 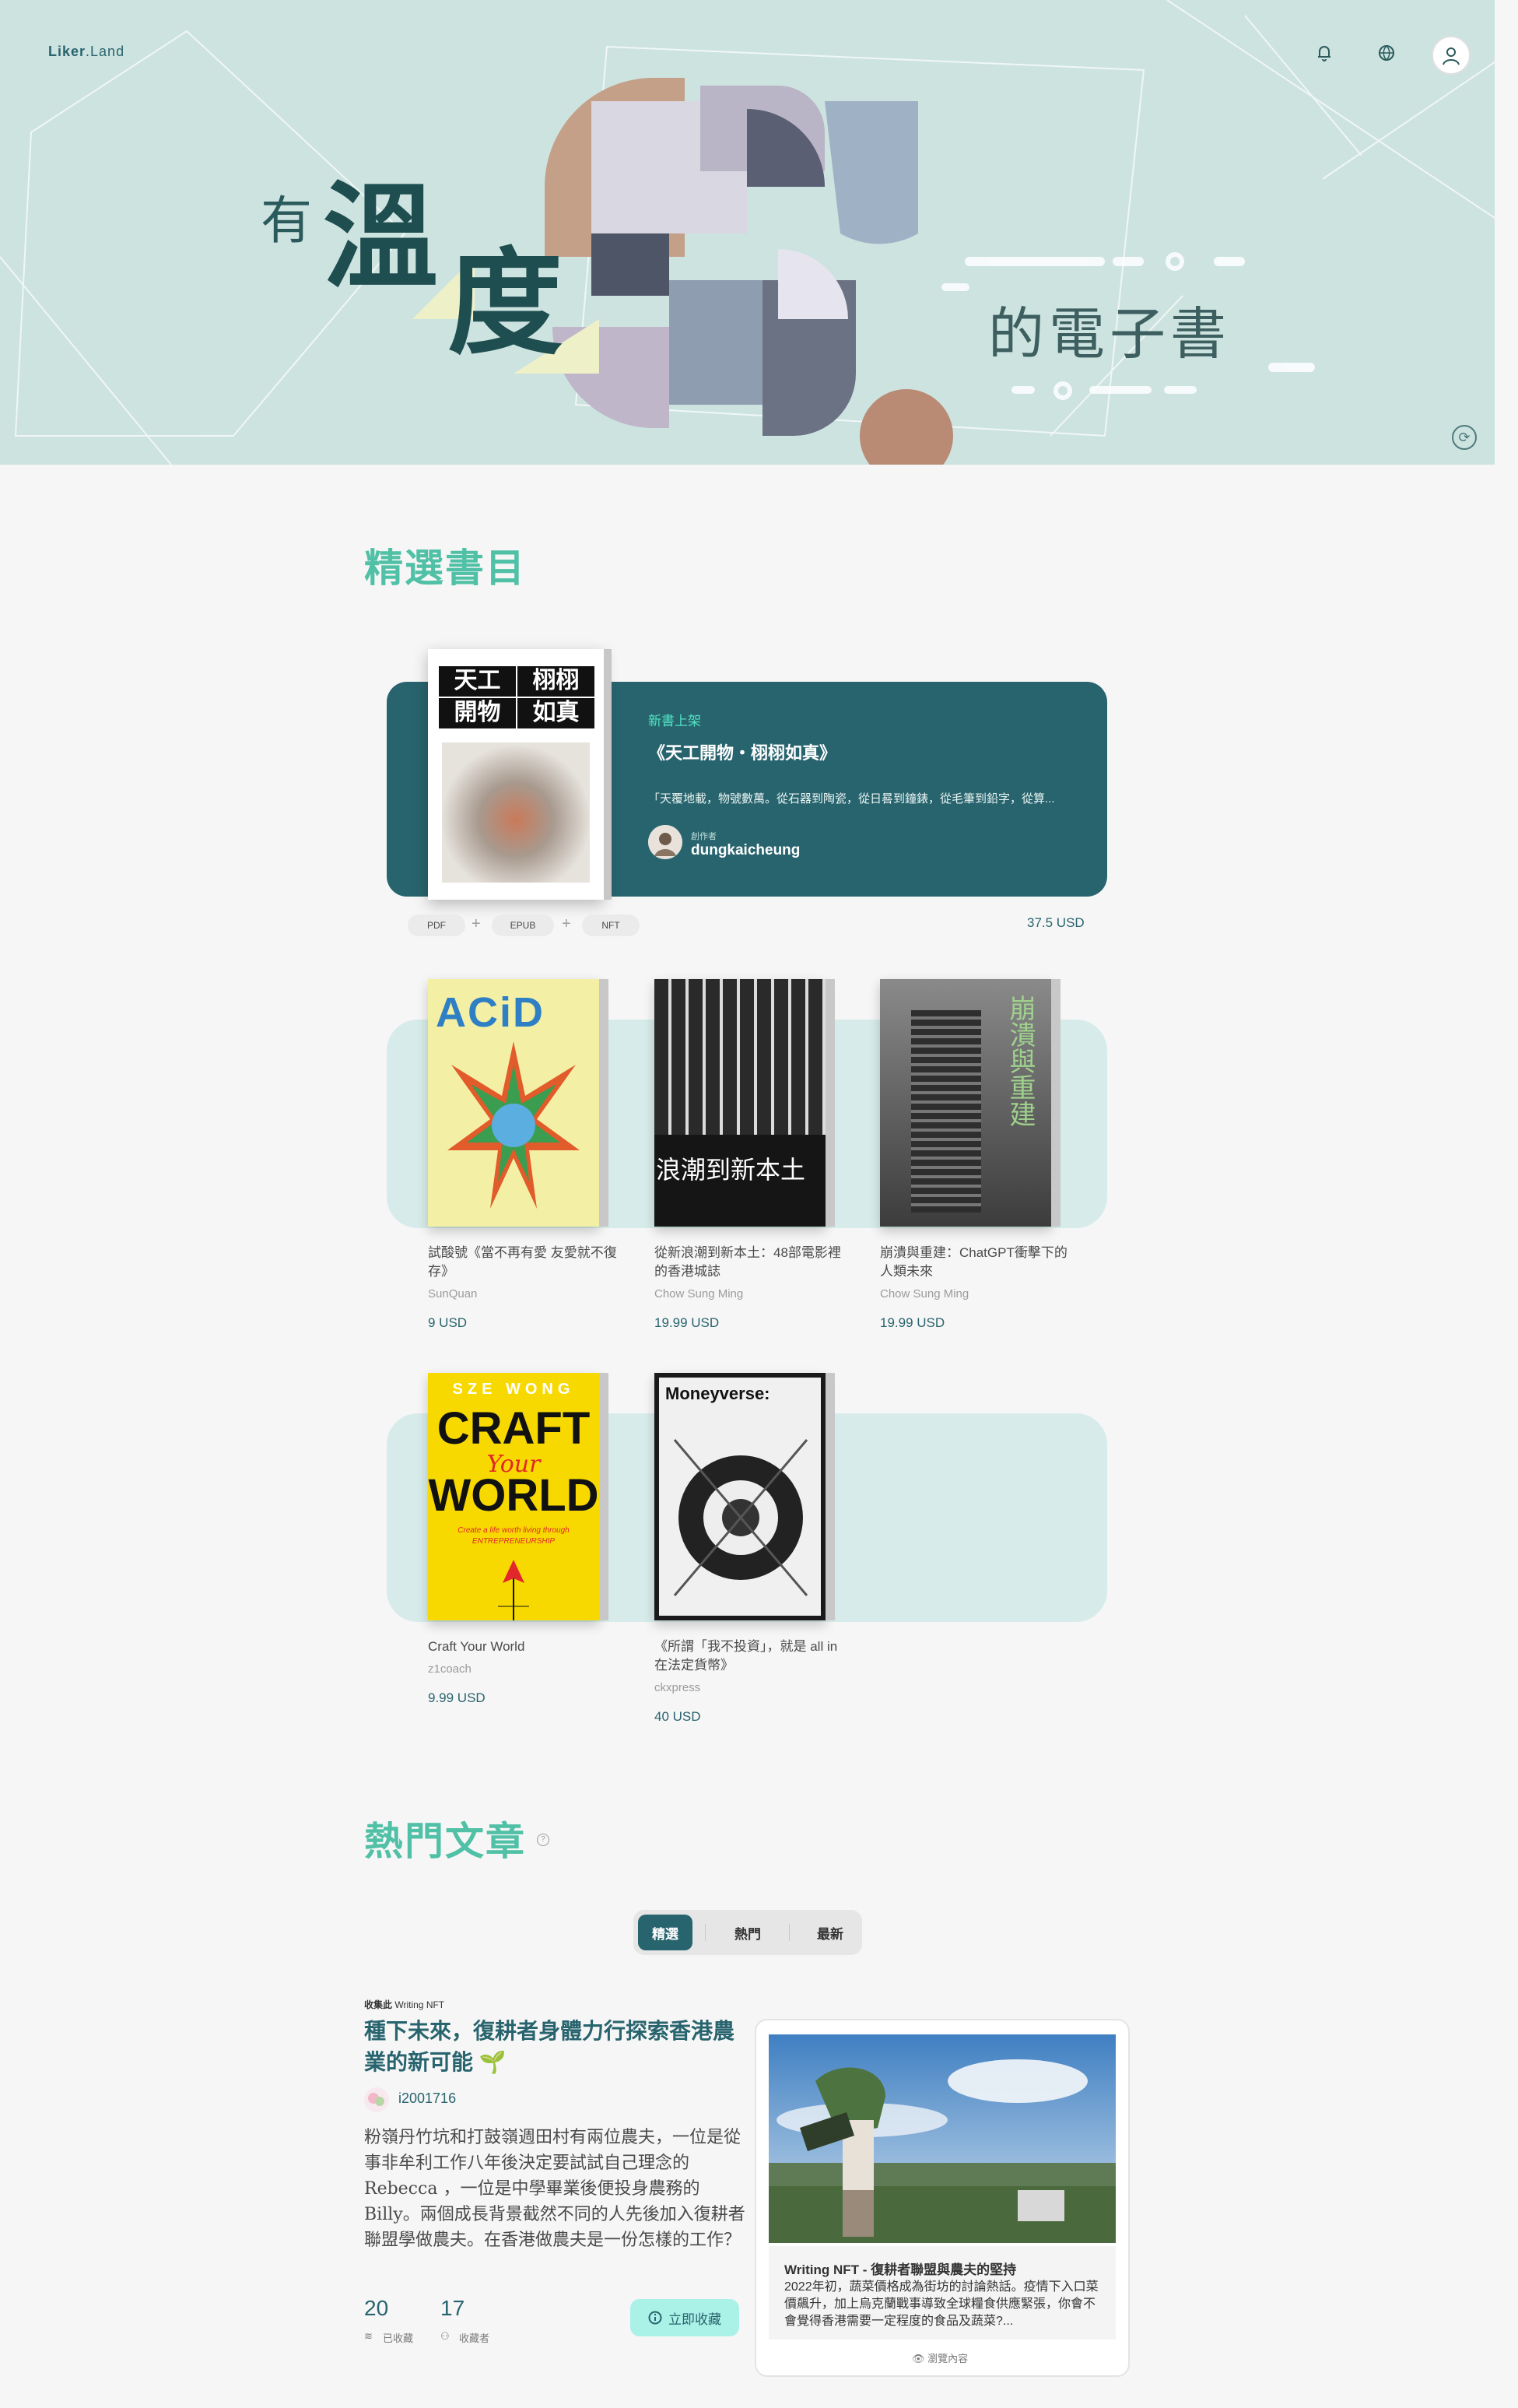 I want to click on nft-preview-image, so click(x=942, y=2138).